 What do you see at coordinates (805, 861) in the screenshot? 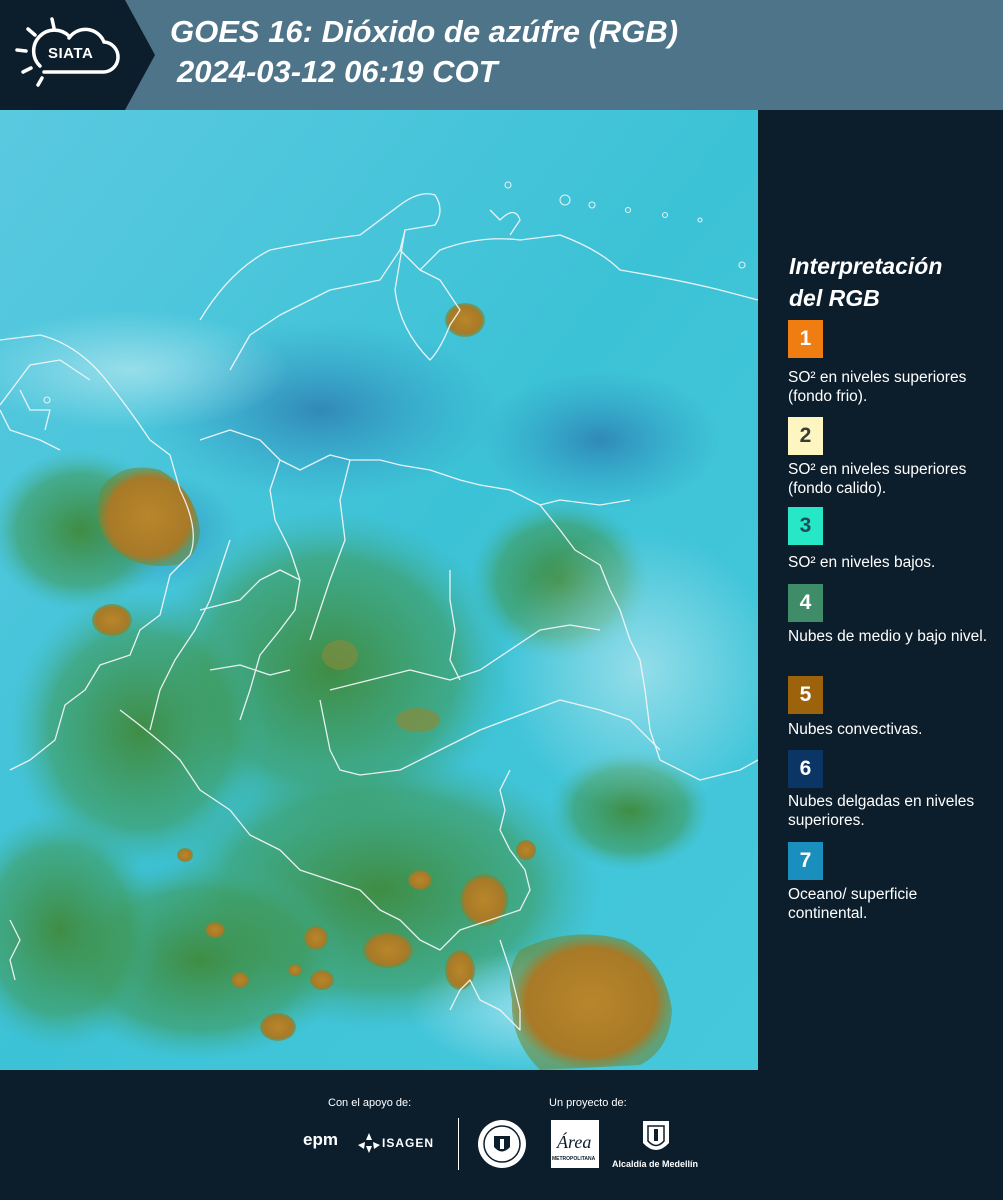
I see `legend-swatch-7: 7` at bounding box center [805, 861].